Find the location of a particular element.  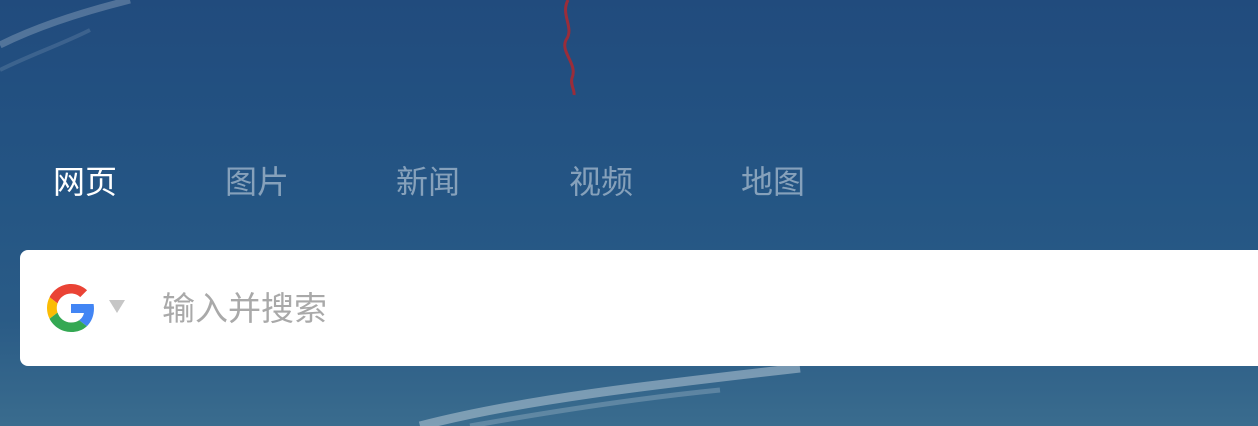

search-category-tabs: 网页 图片 新闻 视频 地图 is located at coordinates (629, 182).